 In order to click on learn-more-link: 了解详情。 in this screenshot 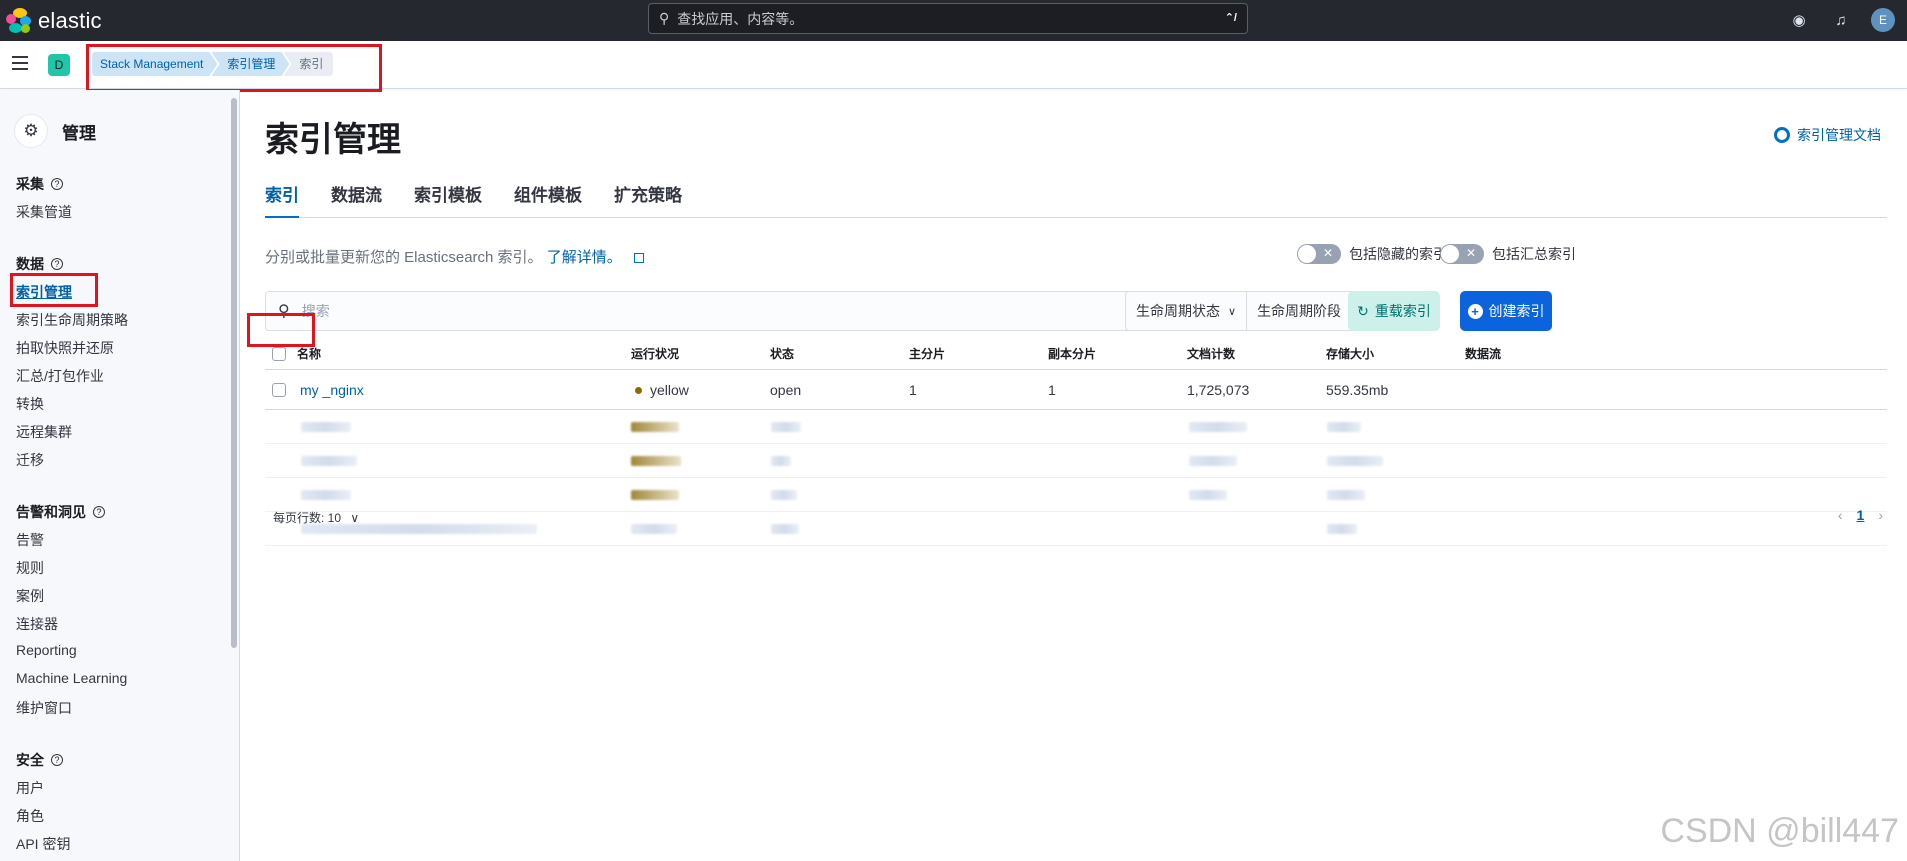, I will do `click(584, 257)`.